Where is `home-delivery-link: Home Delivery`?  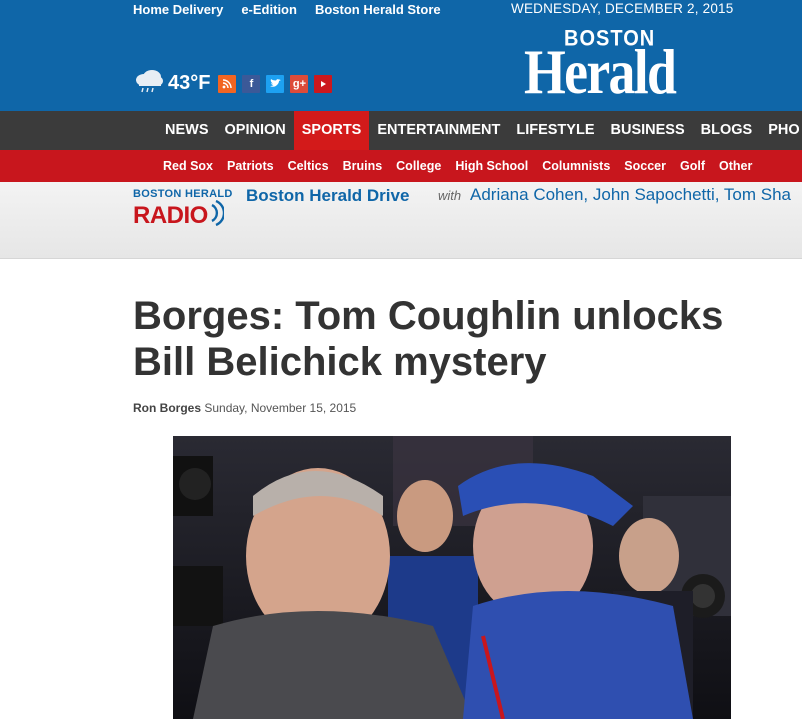 home-delivery-link: Home Delivery is located at coordinates (178, 9).